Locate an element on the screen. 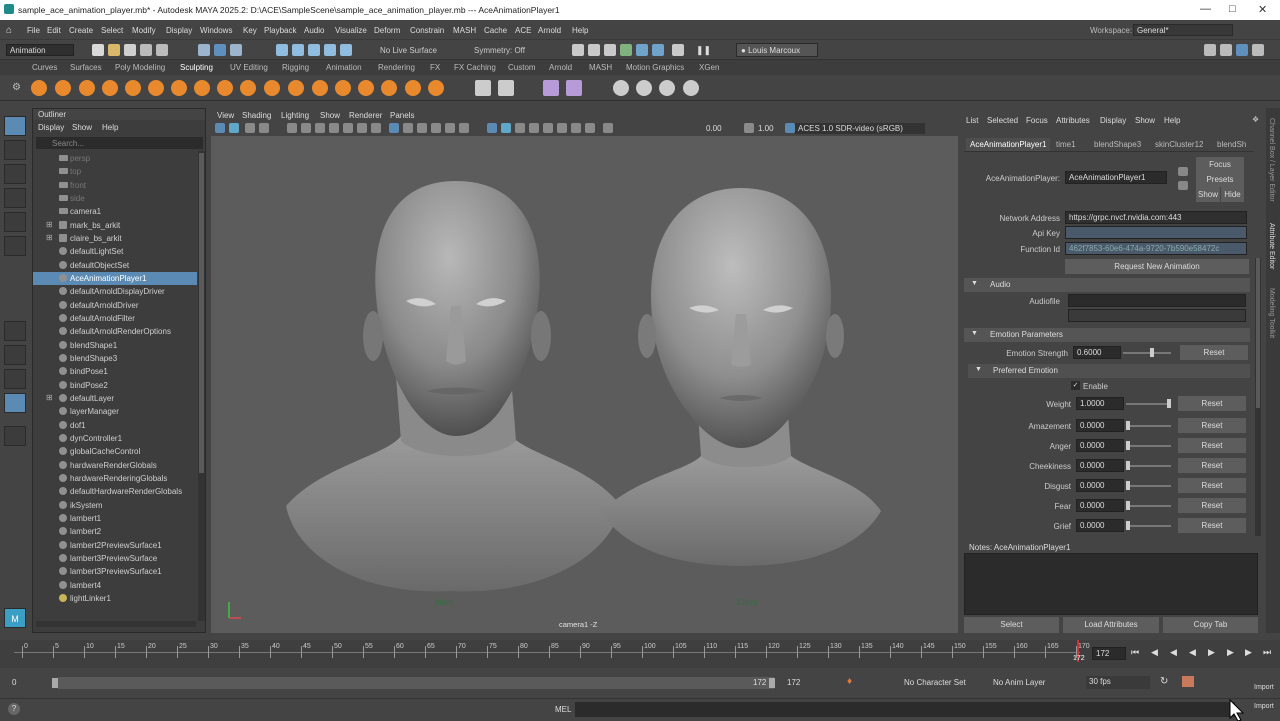  viewport-menu-shading: Shading is located at coordinates (256, 115).